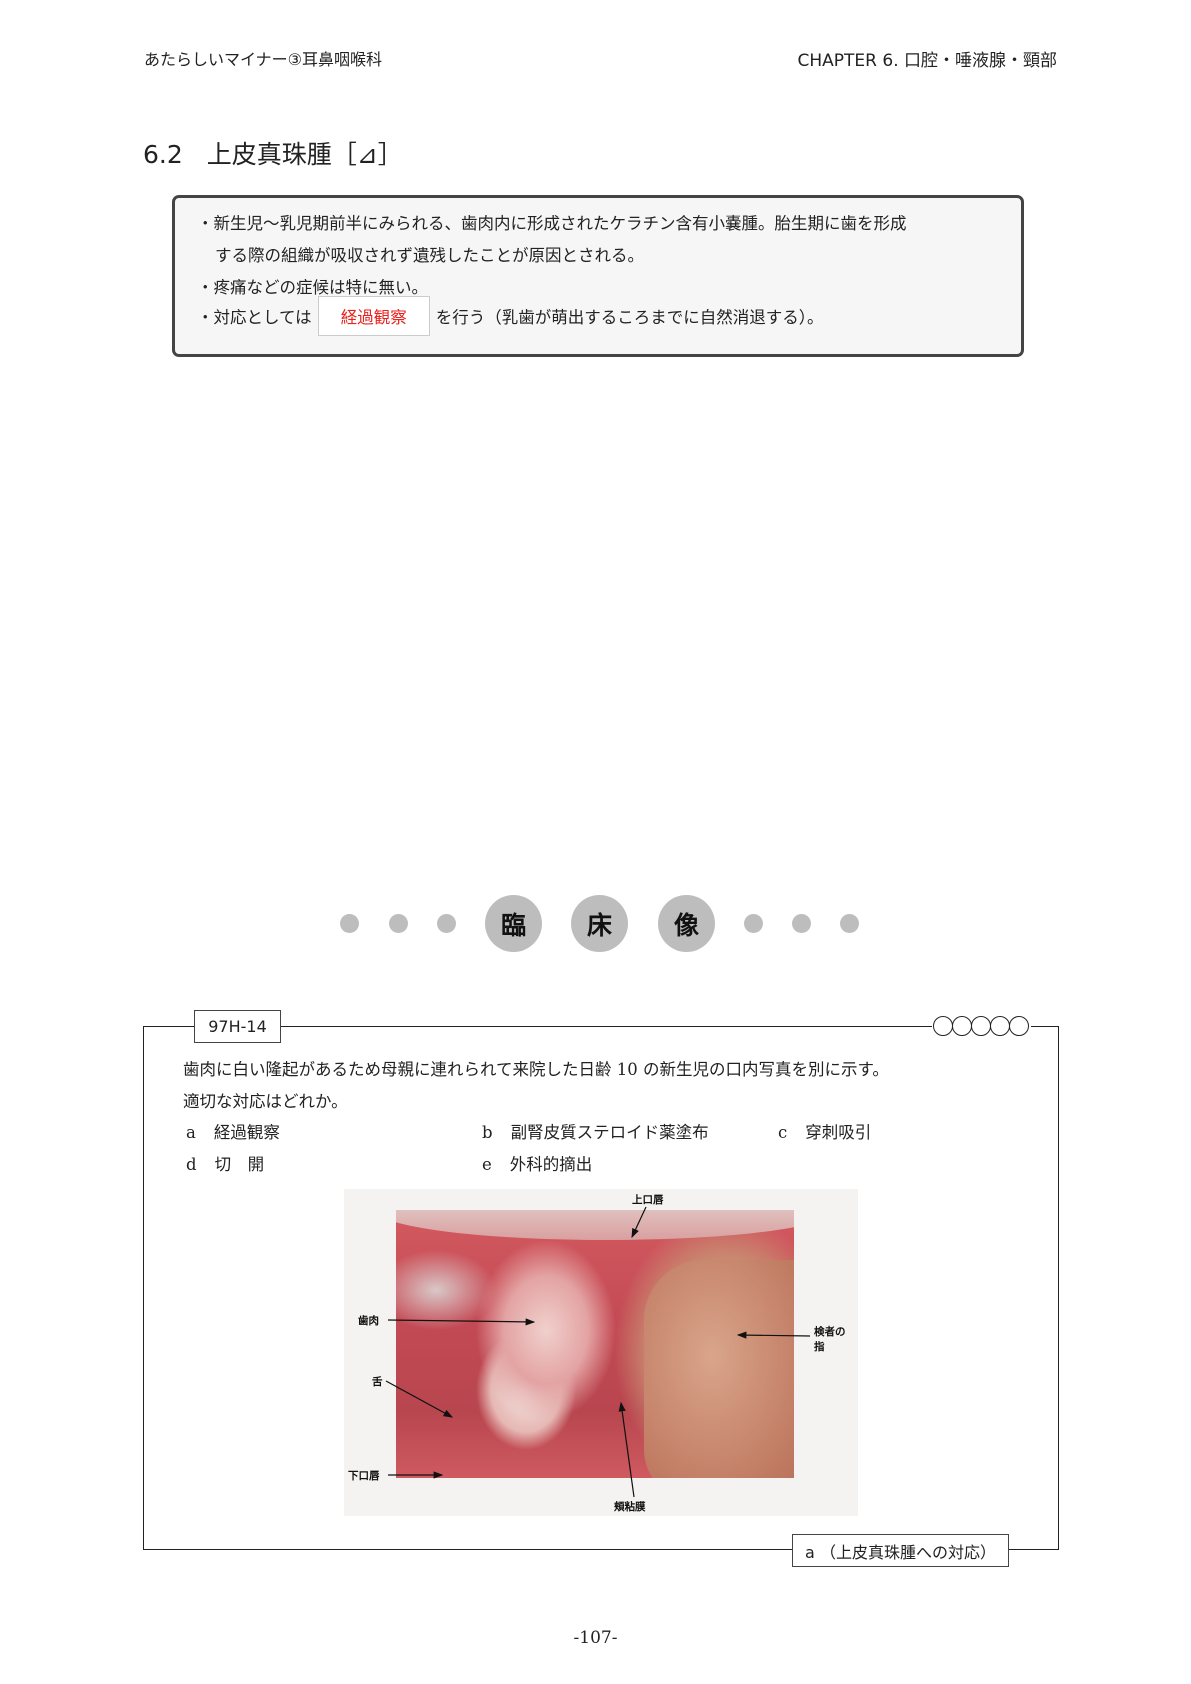 The image size is (1191, 1684). Describe the element at coordinates (513, 923) in the screenshot. I see `heading-char: 臨` at that location.